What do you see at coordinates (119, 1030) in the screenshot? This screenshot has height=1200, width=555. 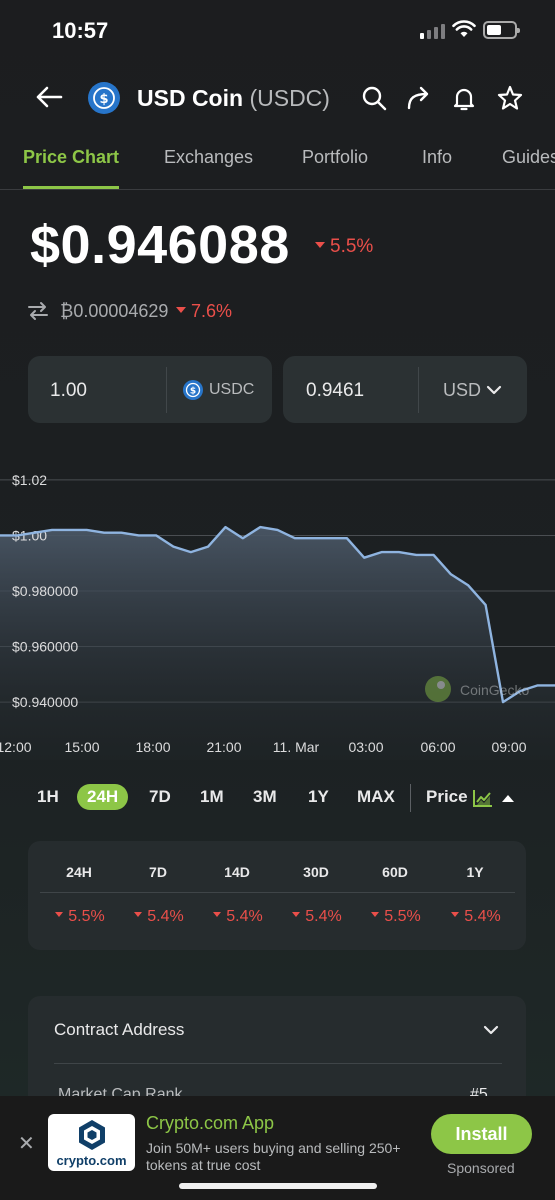 I see `contract-address-title: Contract Address` at bounding box center [119, 1030].